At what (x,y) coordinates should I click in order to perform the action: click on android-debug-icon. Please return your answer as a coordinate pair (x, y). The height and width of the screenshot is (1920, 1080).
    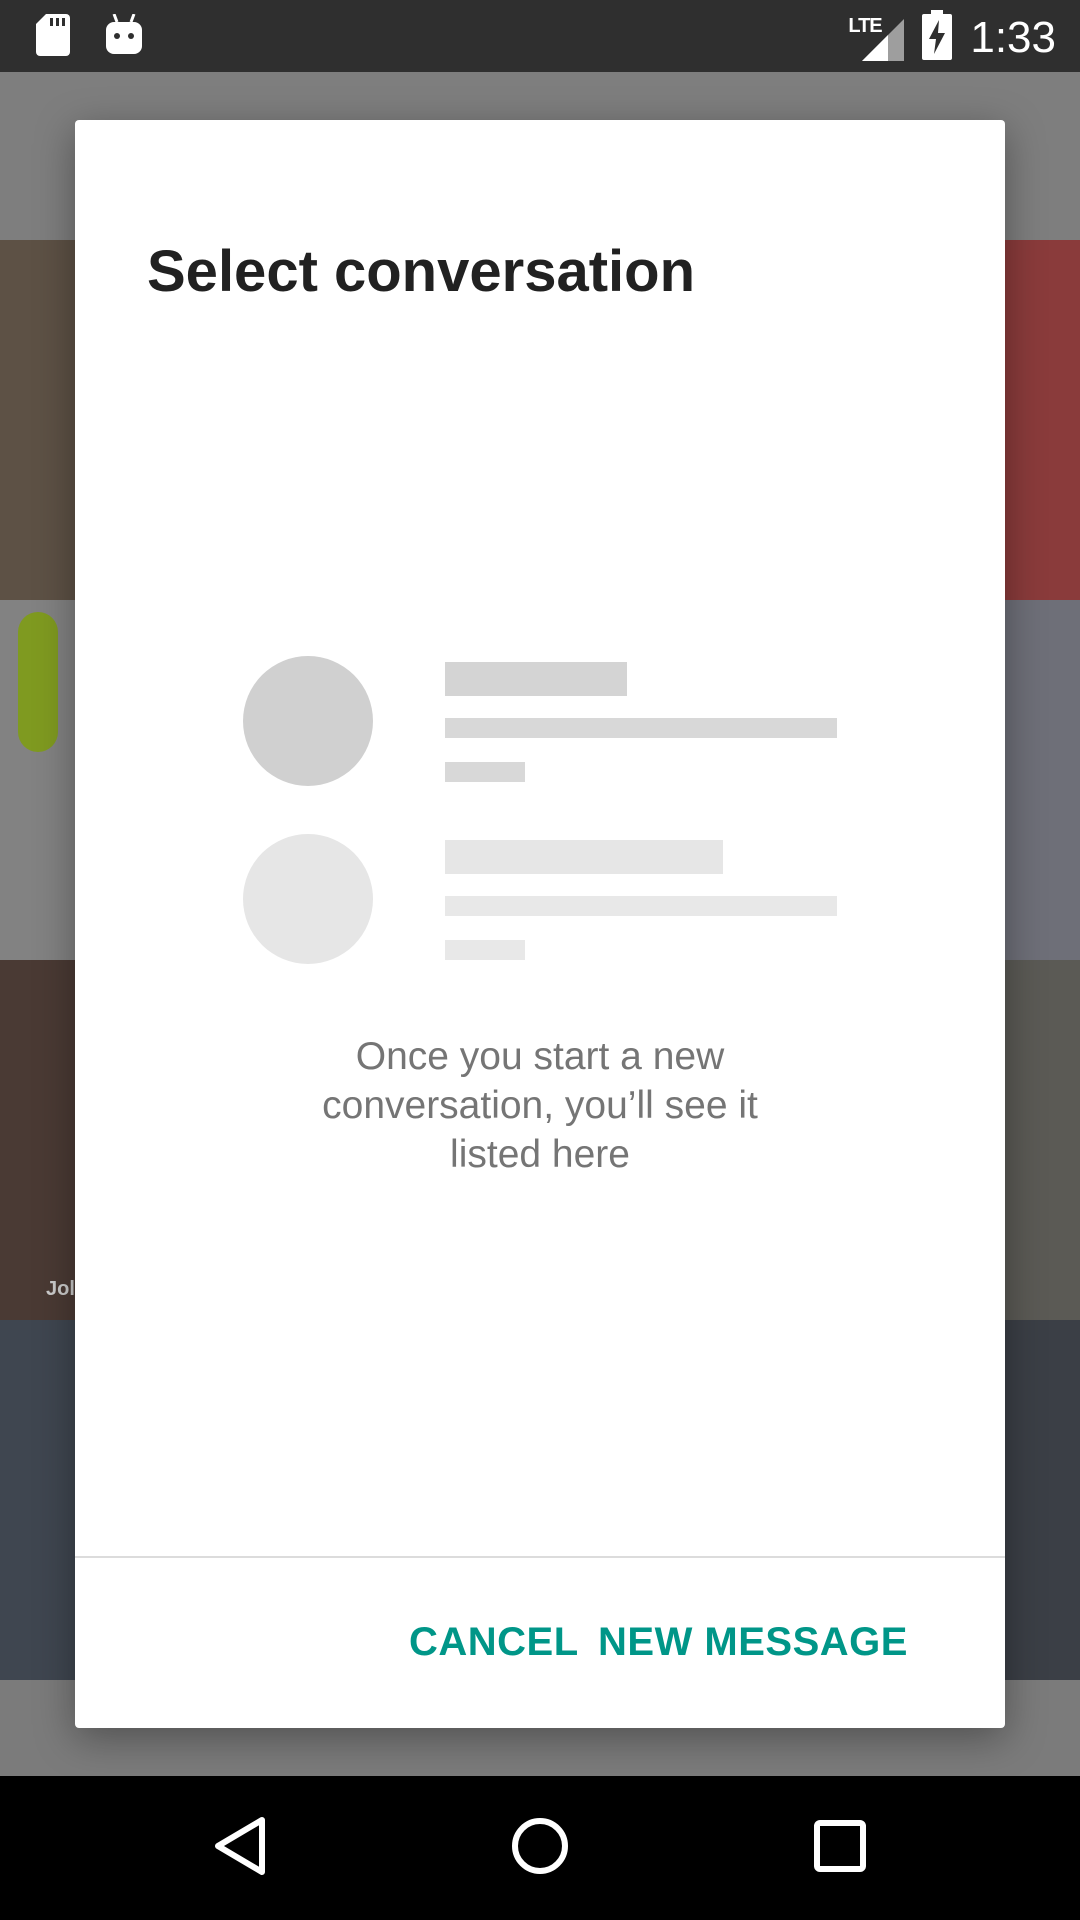
    Looking at the image, I should click on (124, 37).